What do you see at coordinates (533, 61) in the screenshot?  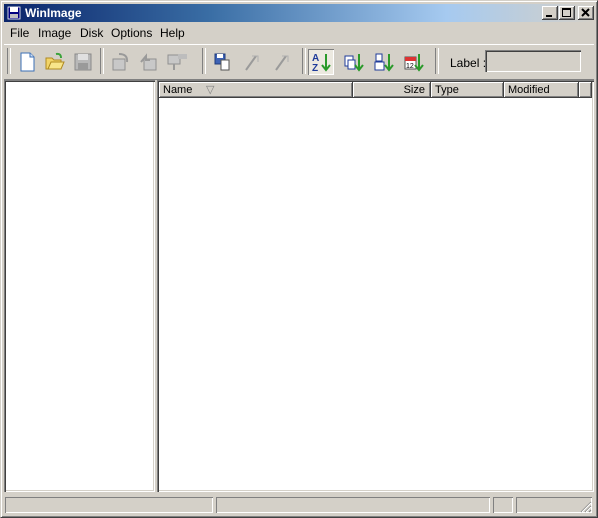 I see `volume-label-field` at bounding box center [533, 61].